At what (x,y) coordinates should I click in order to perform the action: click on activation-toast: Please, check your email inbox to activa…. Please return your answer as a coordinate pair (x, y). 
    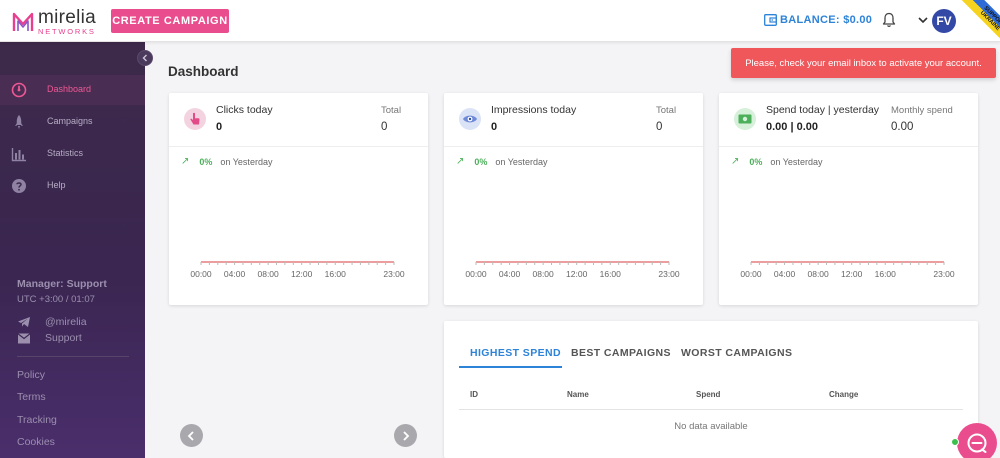
    Looking at the image, I should click on (863, 63).